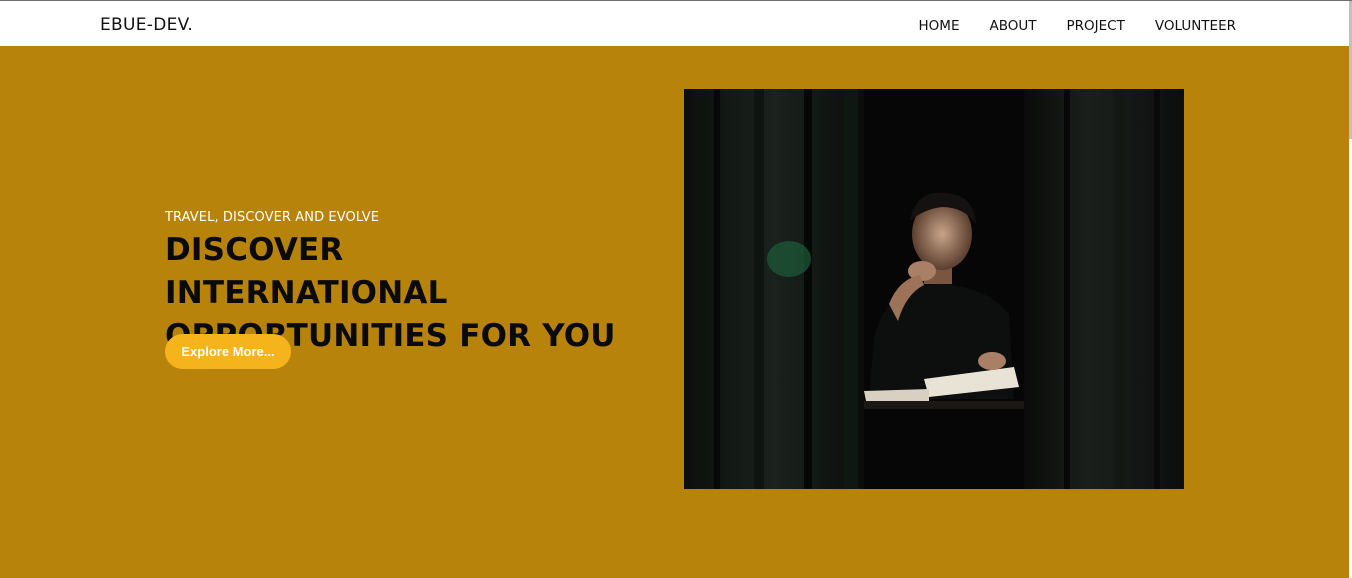  I want to click on nav-link-home: HOME, so click(939, 26).